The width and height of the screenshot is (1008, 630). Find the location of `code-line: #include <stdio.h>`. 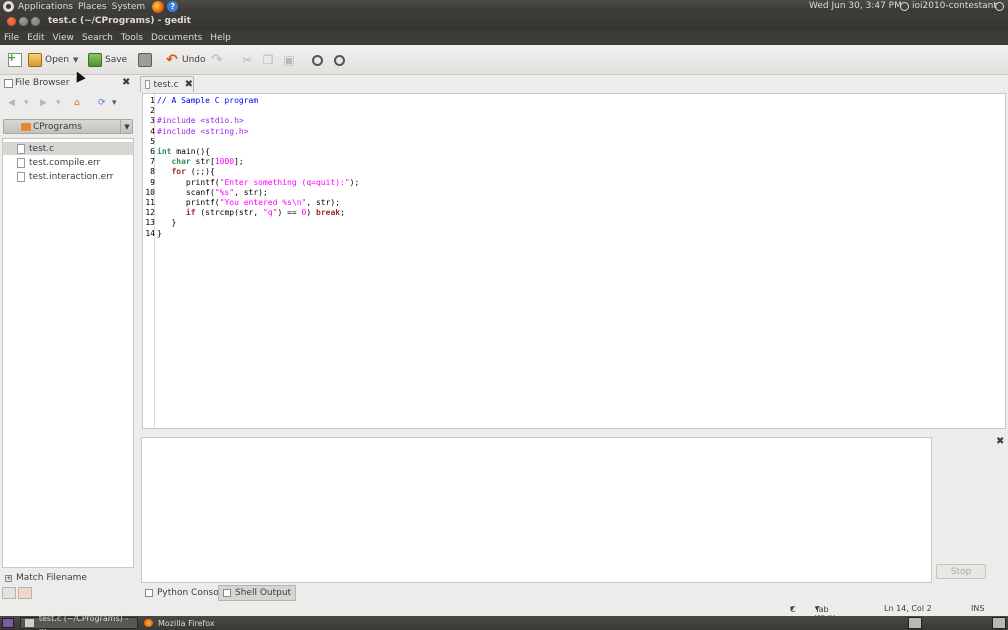

code-line: #include <stdio.h> is located at coordinates (200, 121).